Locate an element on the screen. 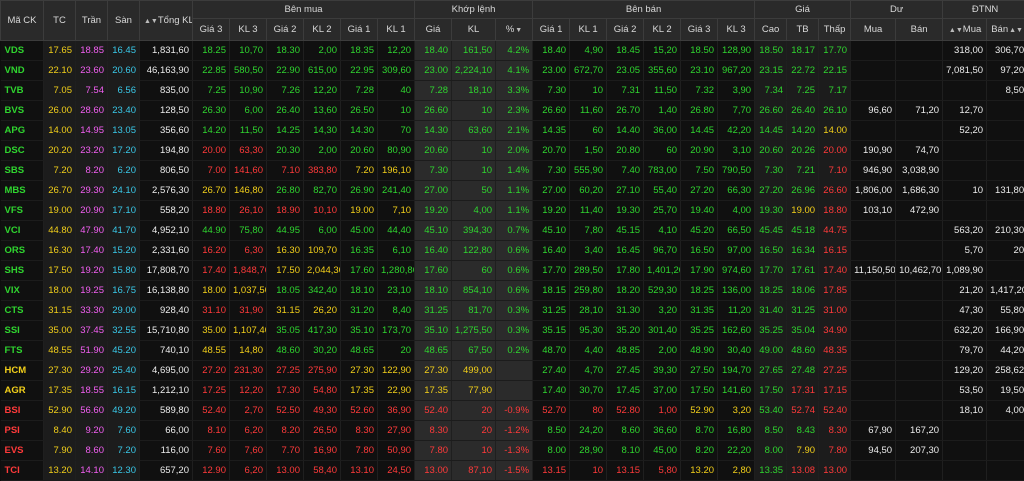  col-foreign-buy-header: ▲▼Mua is located at coordinates (965, 30).